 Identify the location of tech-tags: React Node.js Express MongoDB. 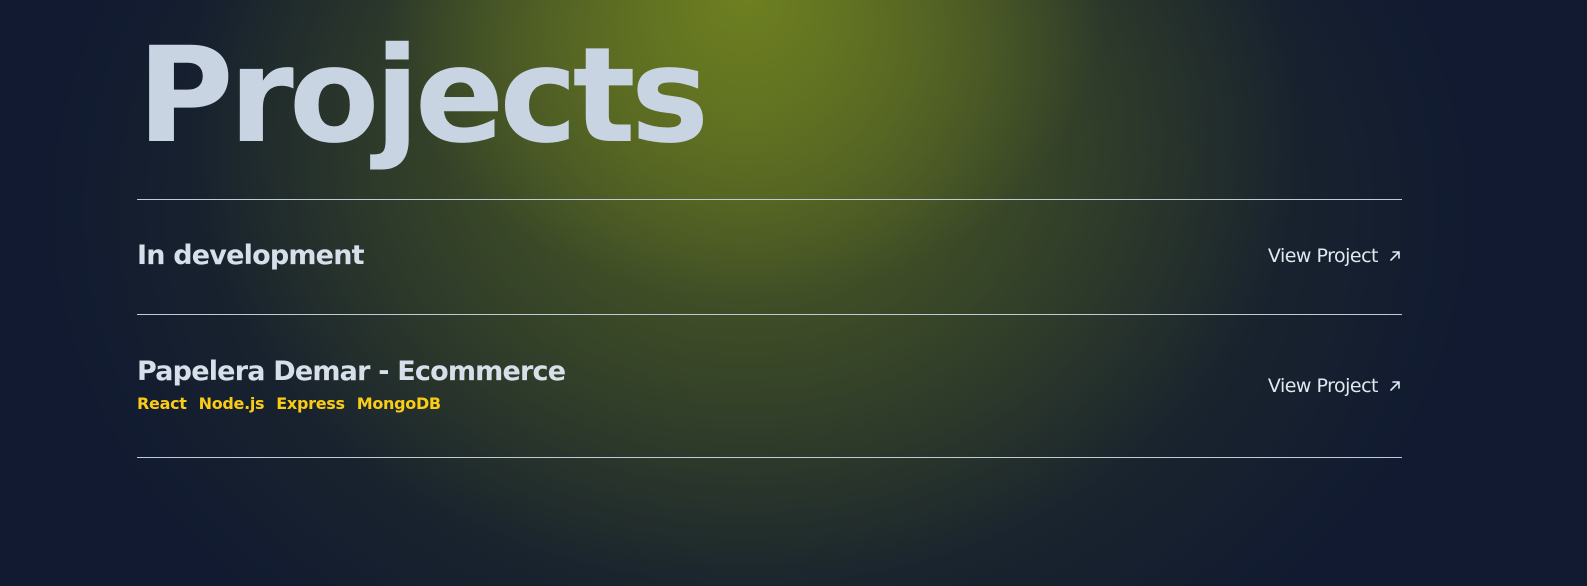
(289, 403).